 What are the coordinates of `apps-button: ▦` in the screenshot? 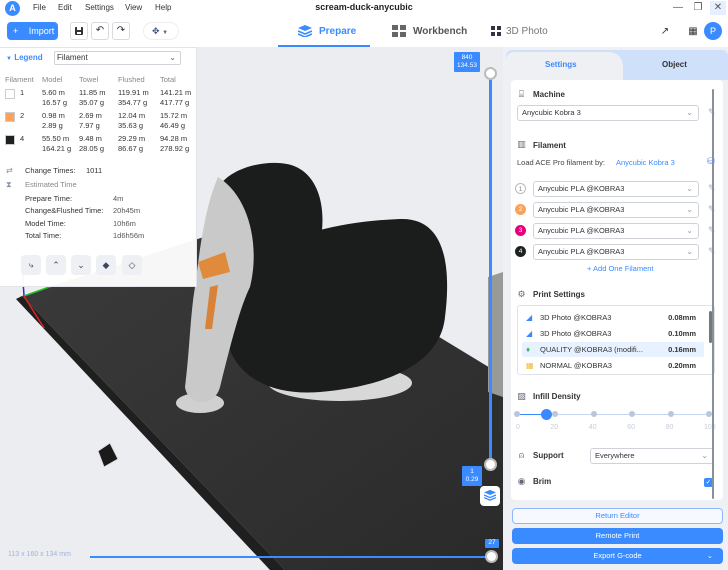 It's located at (693, 32).